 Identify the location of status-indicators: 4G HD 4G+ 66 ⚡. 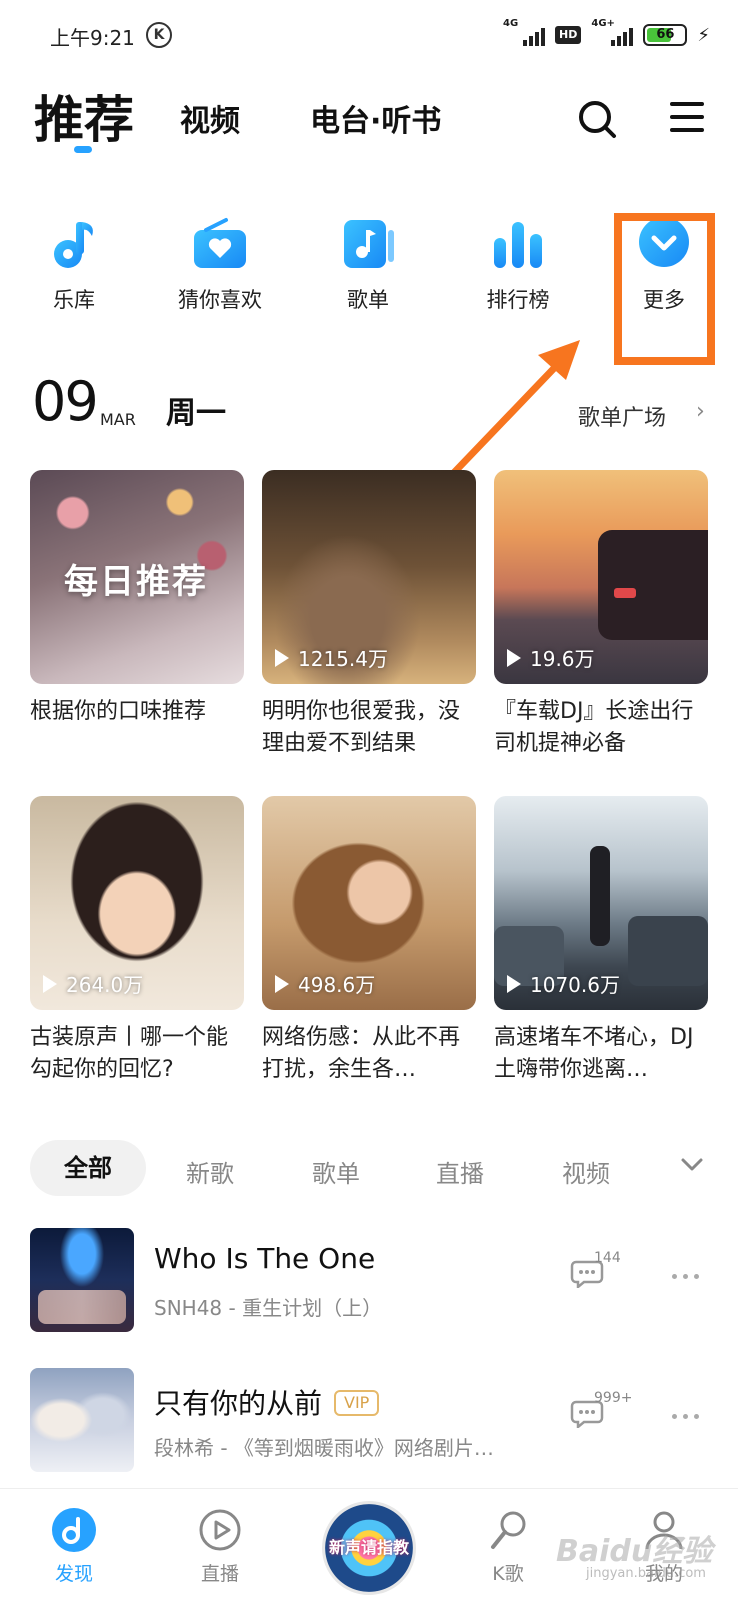
(606, 33).